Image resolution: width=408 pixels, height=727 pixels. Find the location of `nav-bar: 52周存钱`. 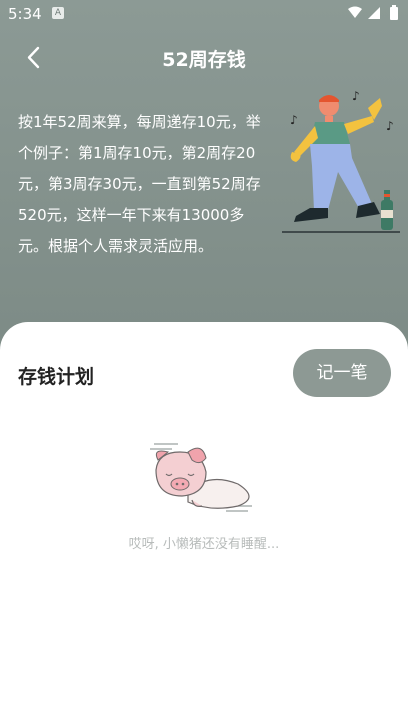

nav-bar: 52周存钱 is located at coordinates (204, 58).